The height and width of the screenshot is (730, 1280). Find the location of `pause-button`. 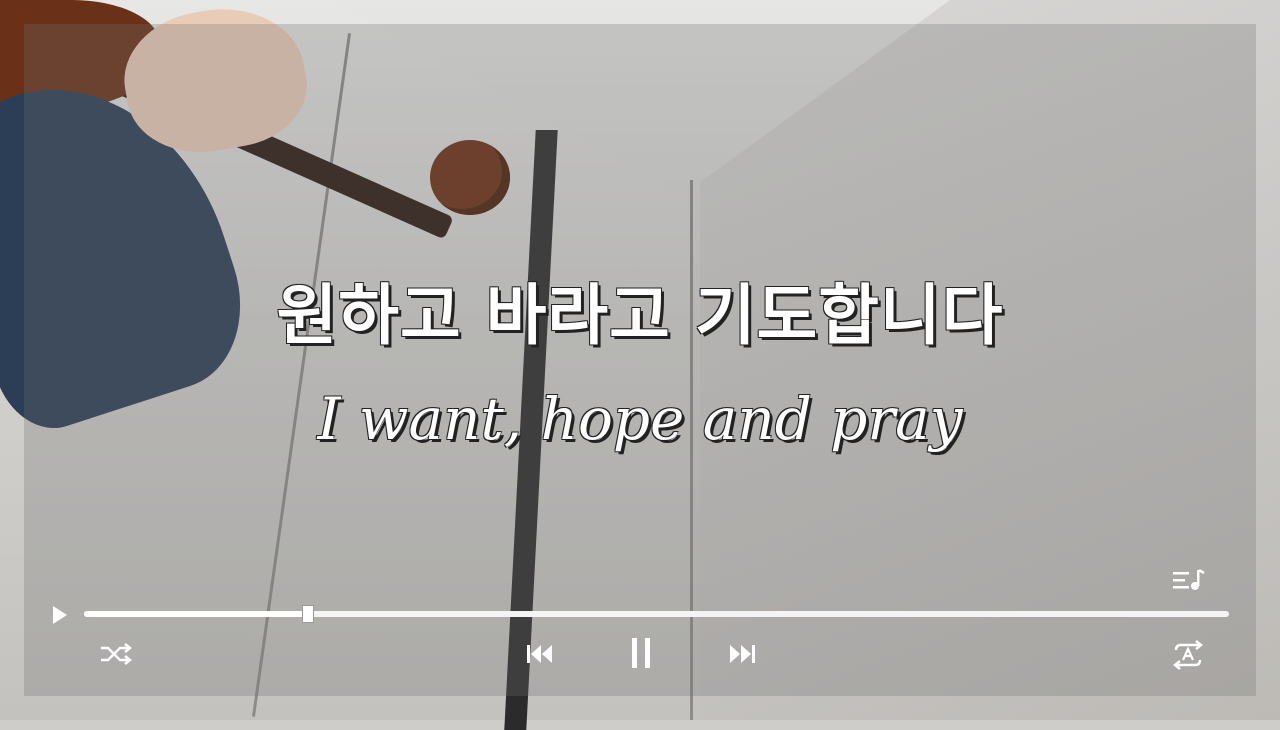

pause-button is located at coordinates (641, 653).